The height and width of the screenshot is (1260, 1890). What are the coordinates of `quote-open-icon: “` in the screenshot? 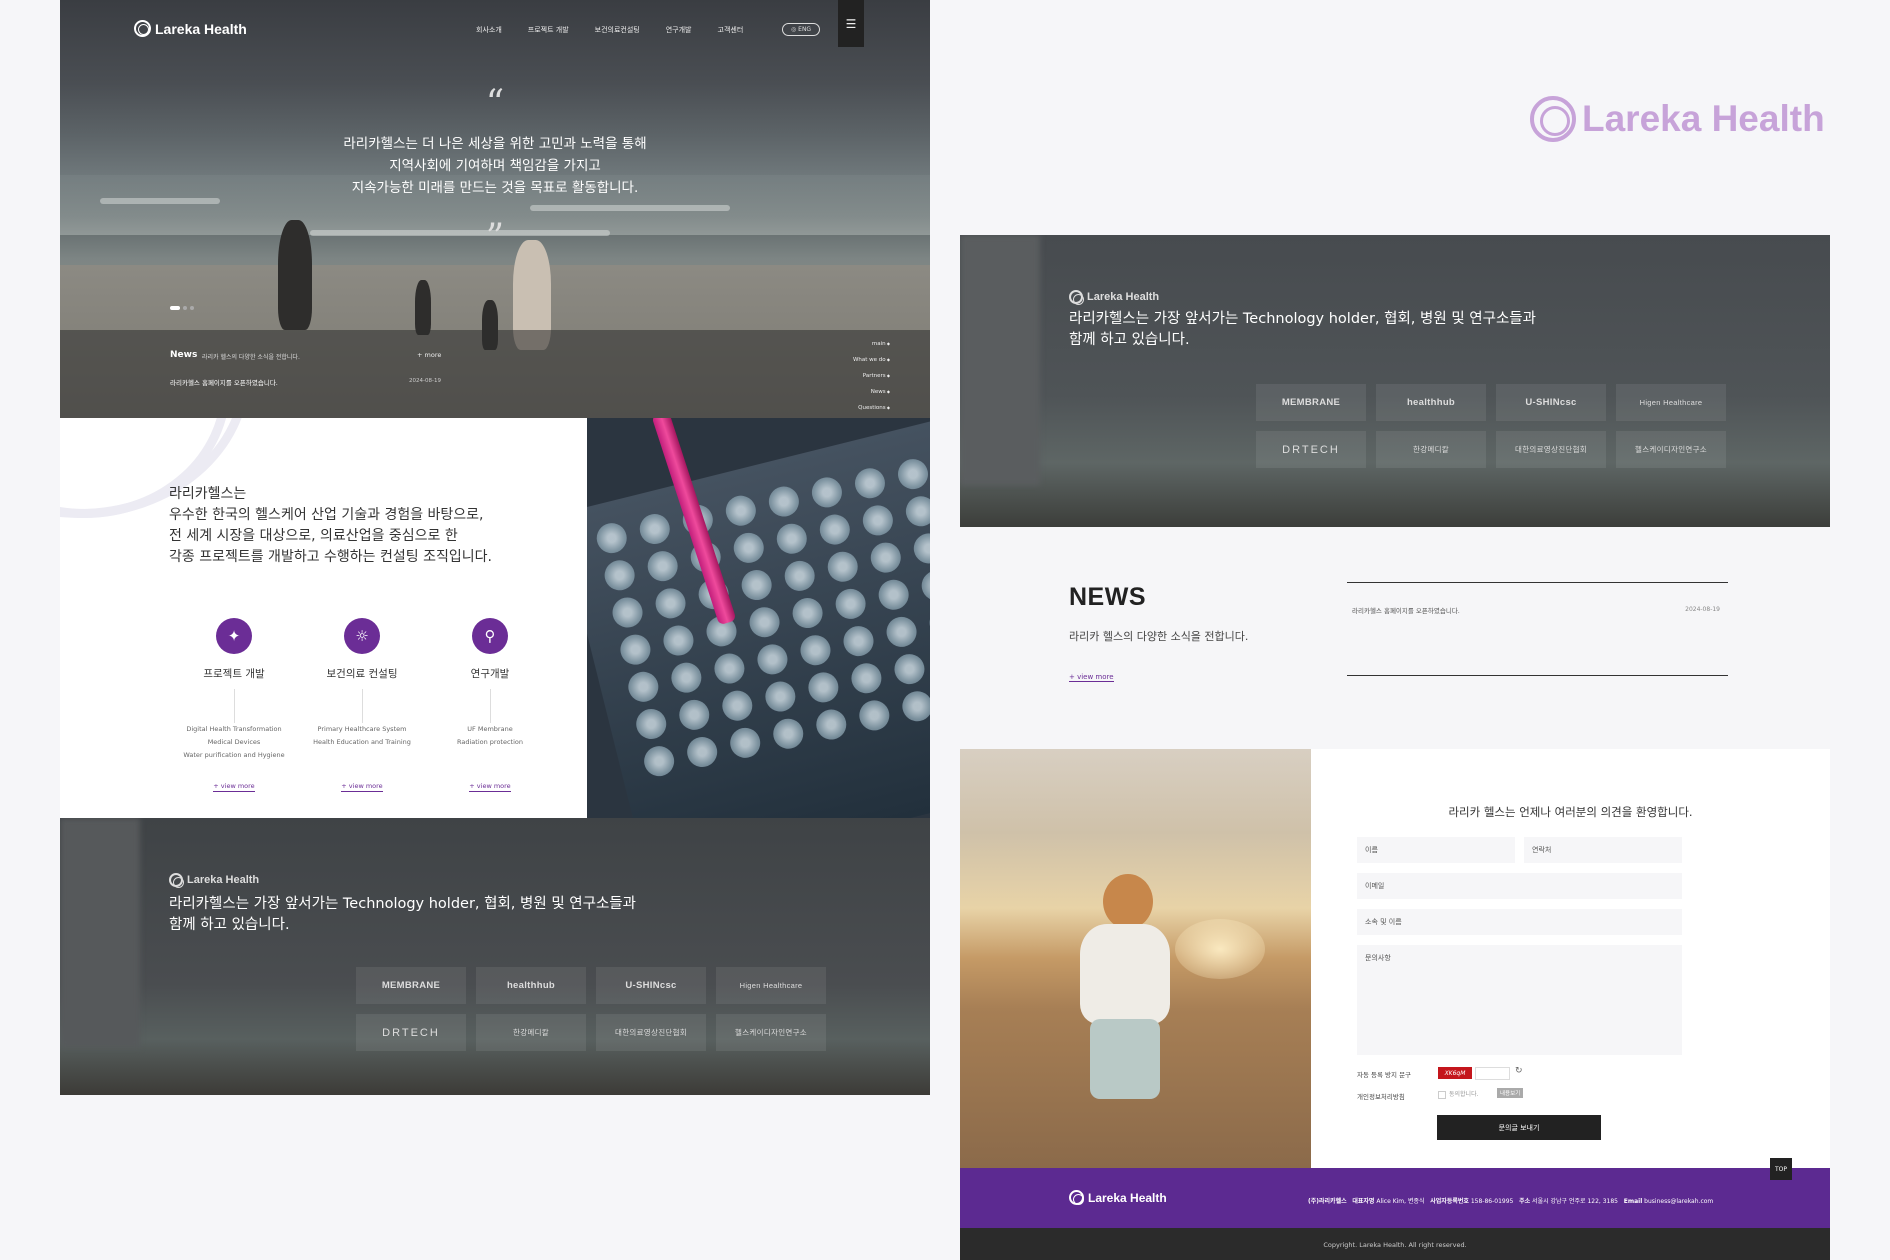 It's located at (495, 103).